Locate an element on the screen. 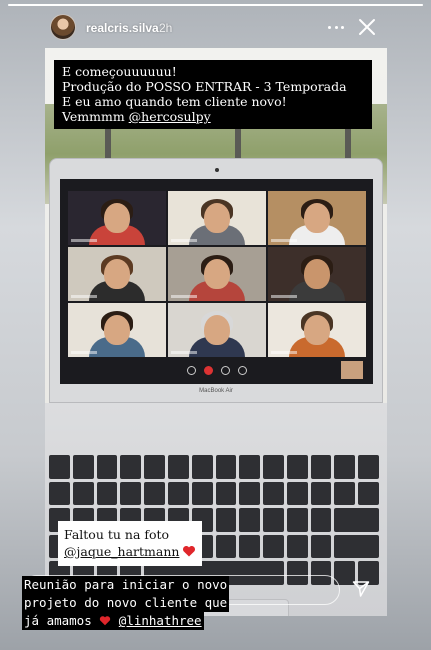  mic-button is located at coordinates (191, 370).